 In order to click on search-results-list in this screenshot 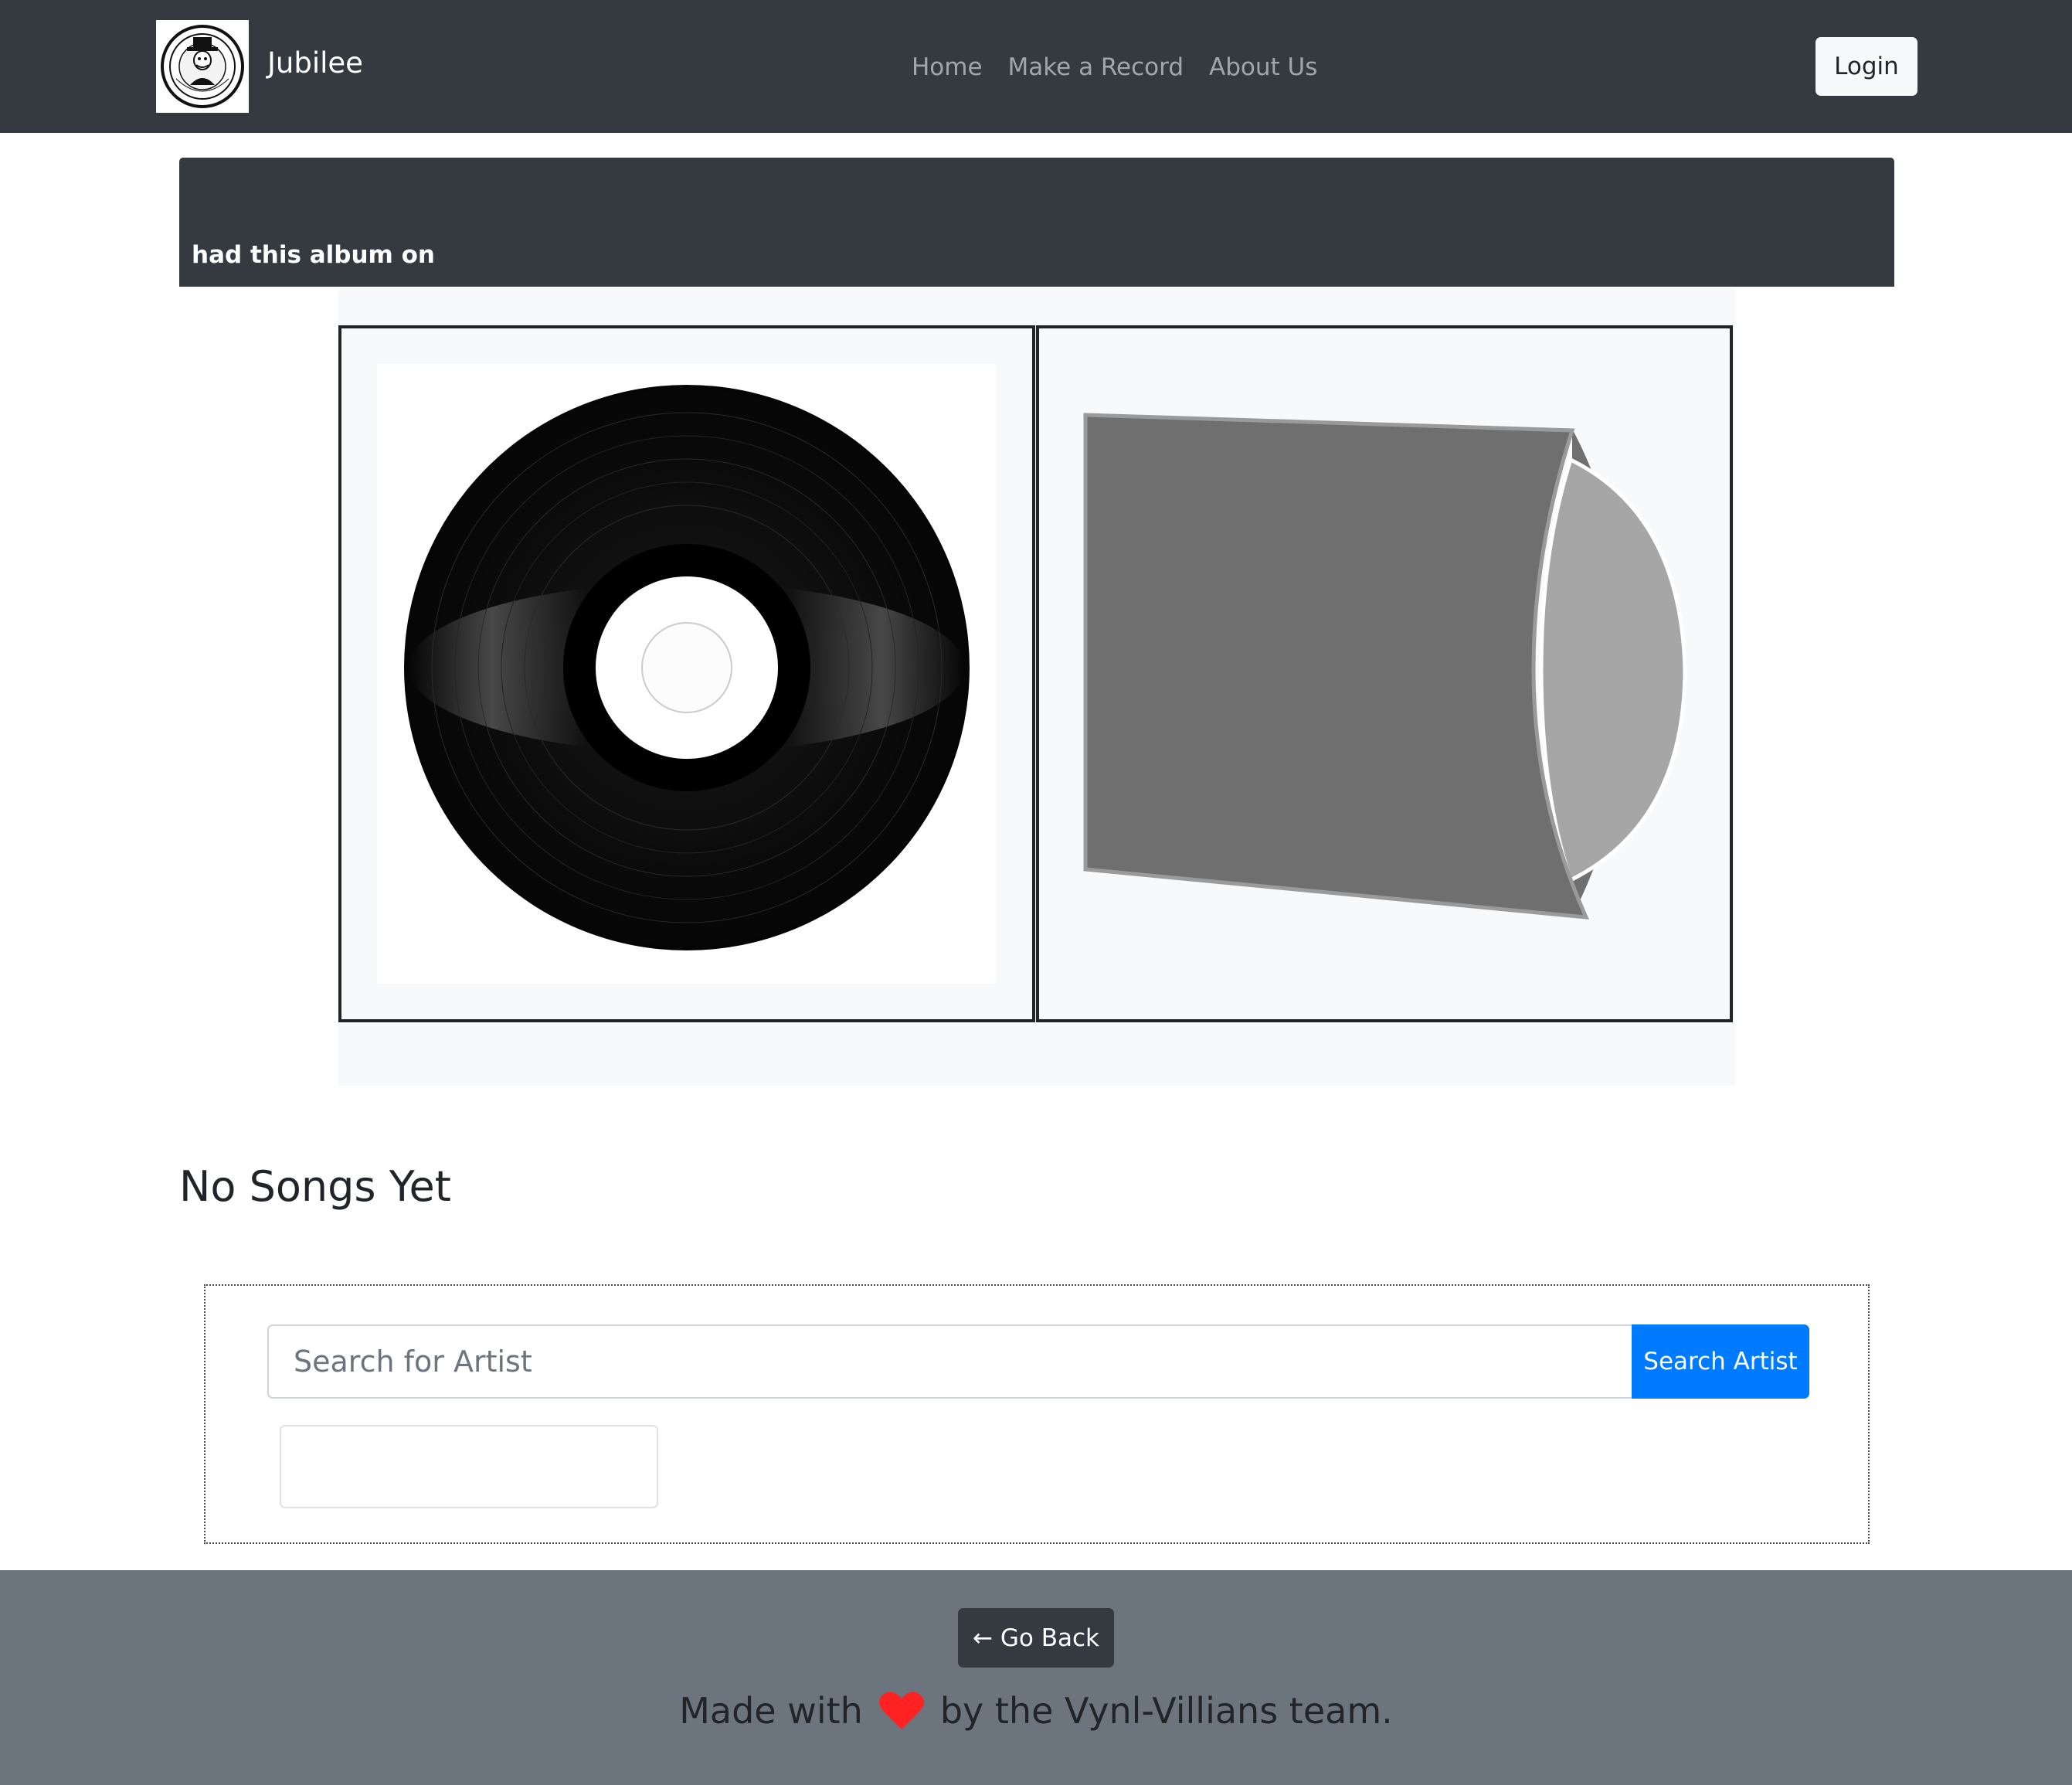, I will do `click(469, 1466)`.